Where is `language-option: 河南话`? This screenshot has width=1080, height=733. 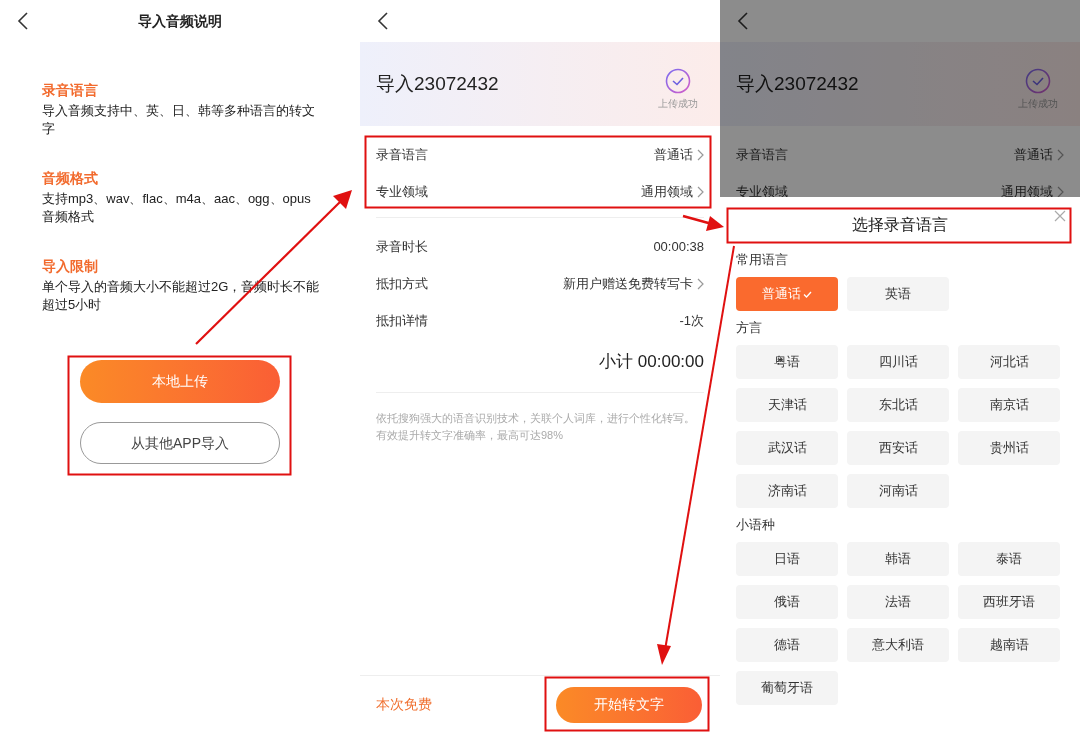 language-option: 河南话 is located at coordinates (898, 491).